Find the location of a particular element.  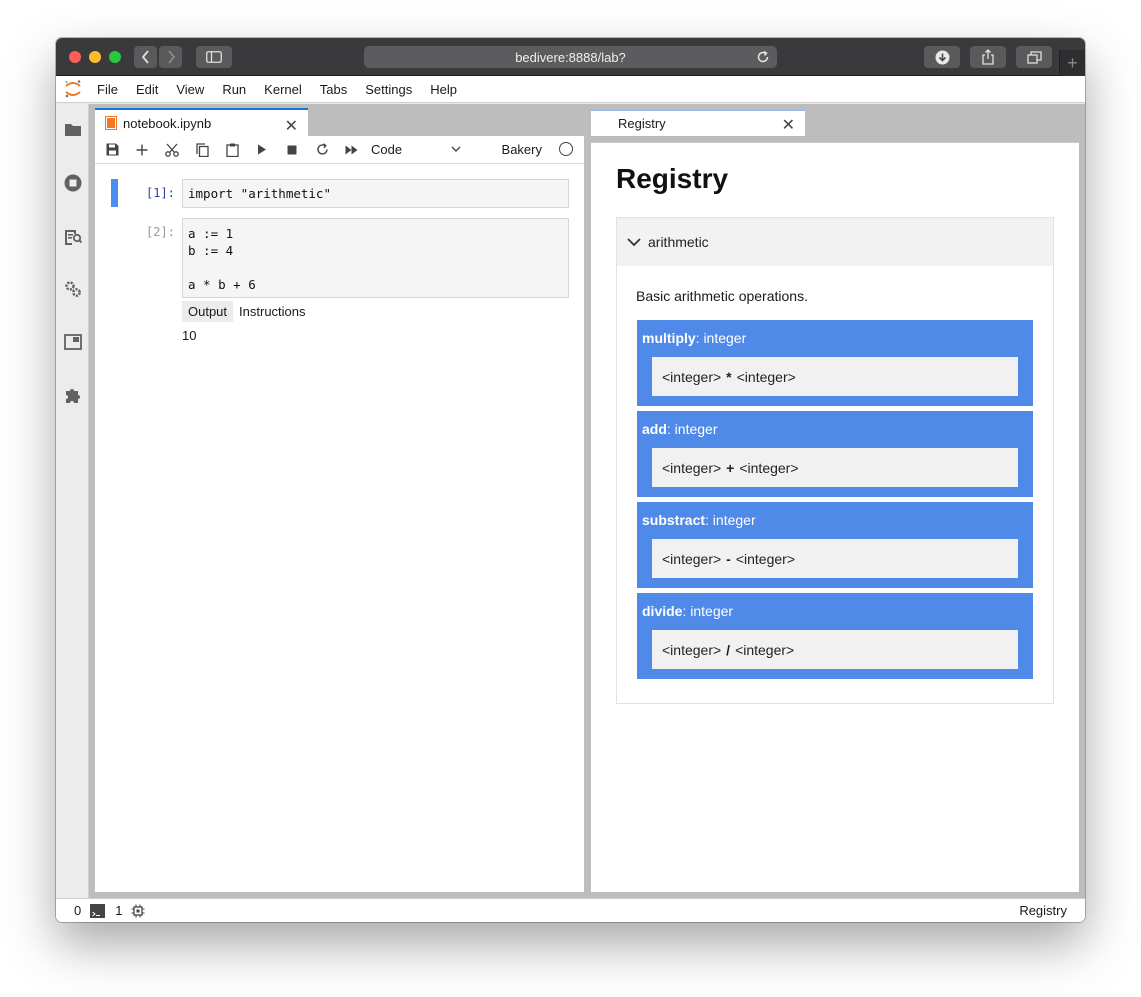

active-cell-indicator is located at coordinates (114, 193).